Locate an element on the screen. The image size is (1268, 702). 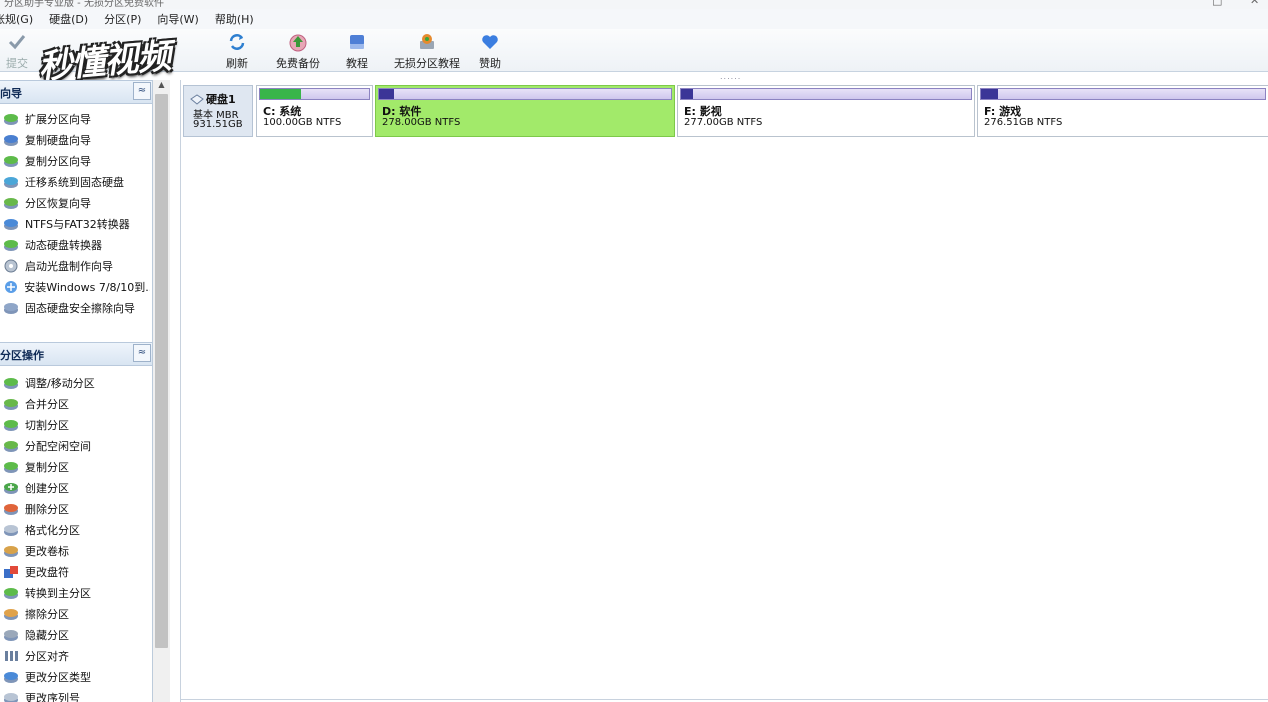
sidebar-item-copy-partition: 复制分区向导 is located at coordinates (75, 160).